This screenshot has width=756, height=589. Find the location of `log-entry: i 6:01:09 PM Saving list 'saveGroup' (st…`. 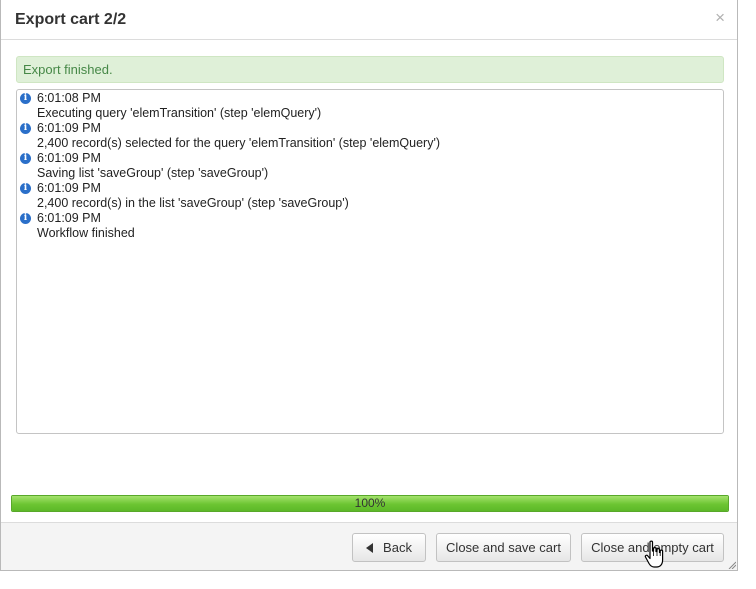

log-entry: i 6:01:09 PM Saving list 'saveGroup' (st… is located at coordinates (370, 166).